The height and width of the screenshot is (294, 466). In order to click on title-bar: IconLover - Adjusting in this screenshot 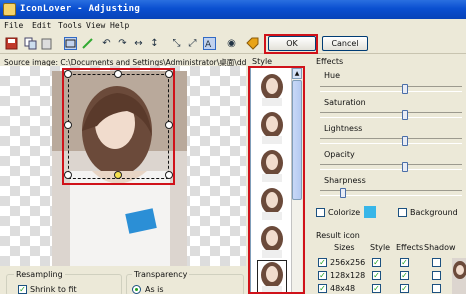, I will do `click(233, 9)`.